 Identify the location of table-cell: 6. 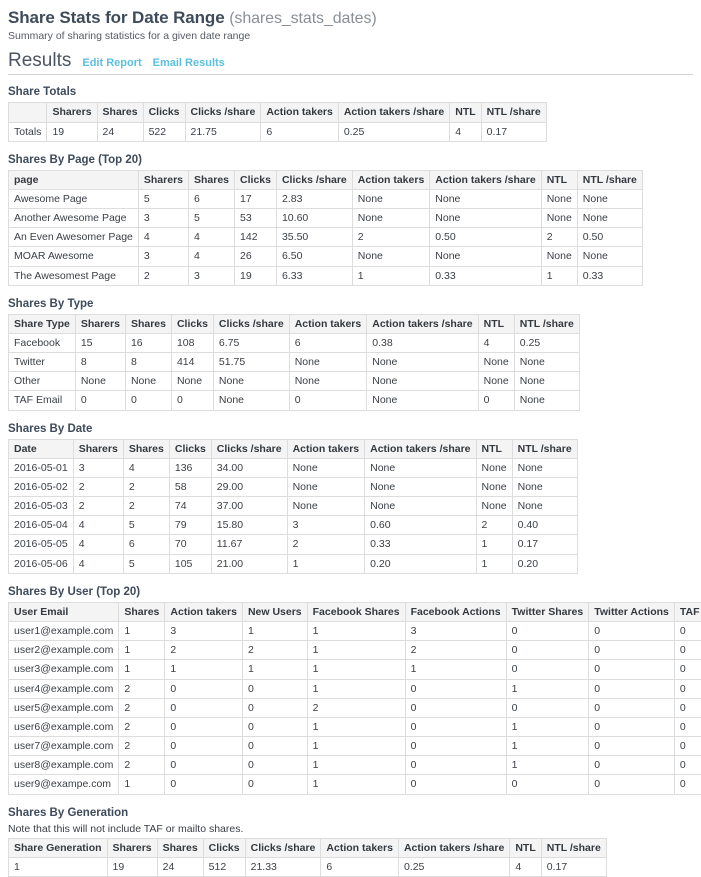
(360, 866).